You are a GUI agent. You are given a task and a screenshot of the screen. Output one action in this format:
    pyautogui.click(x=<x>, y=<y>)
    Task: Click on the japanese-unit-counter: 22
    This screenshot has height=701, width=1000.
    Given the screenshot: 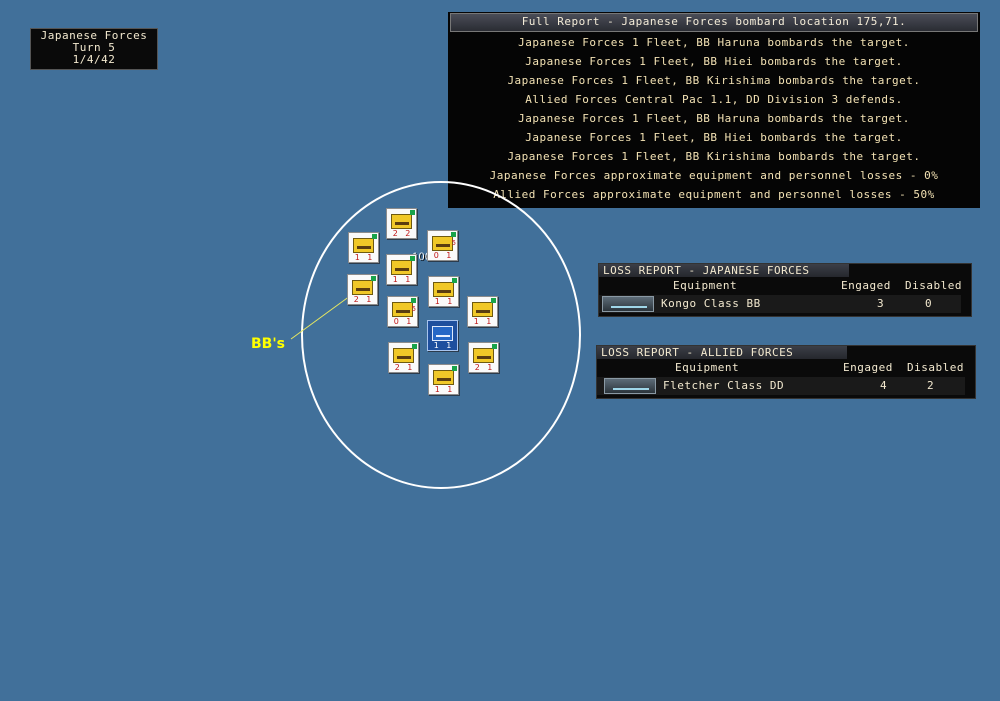 What is the action you would take?
    pyautogui.click(x=401, y=223)
    